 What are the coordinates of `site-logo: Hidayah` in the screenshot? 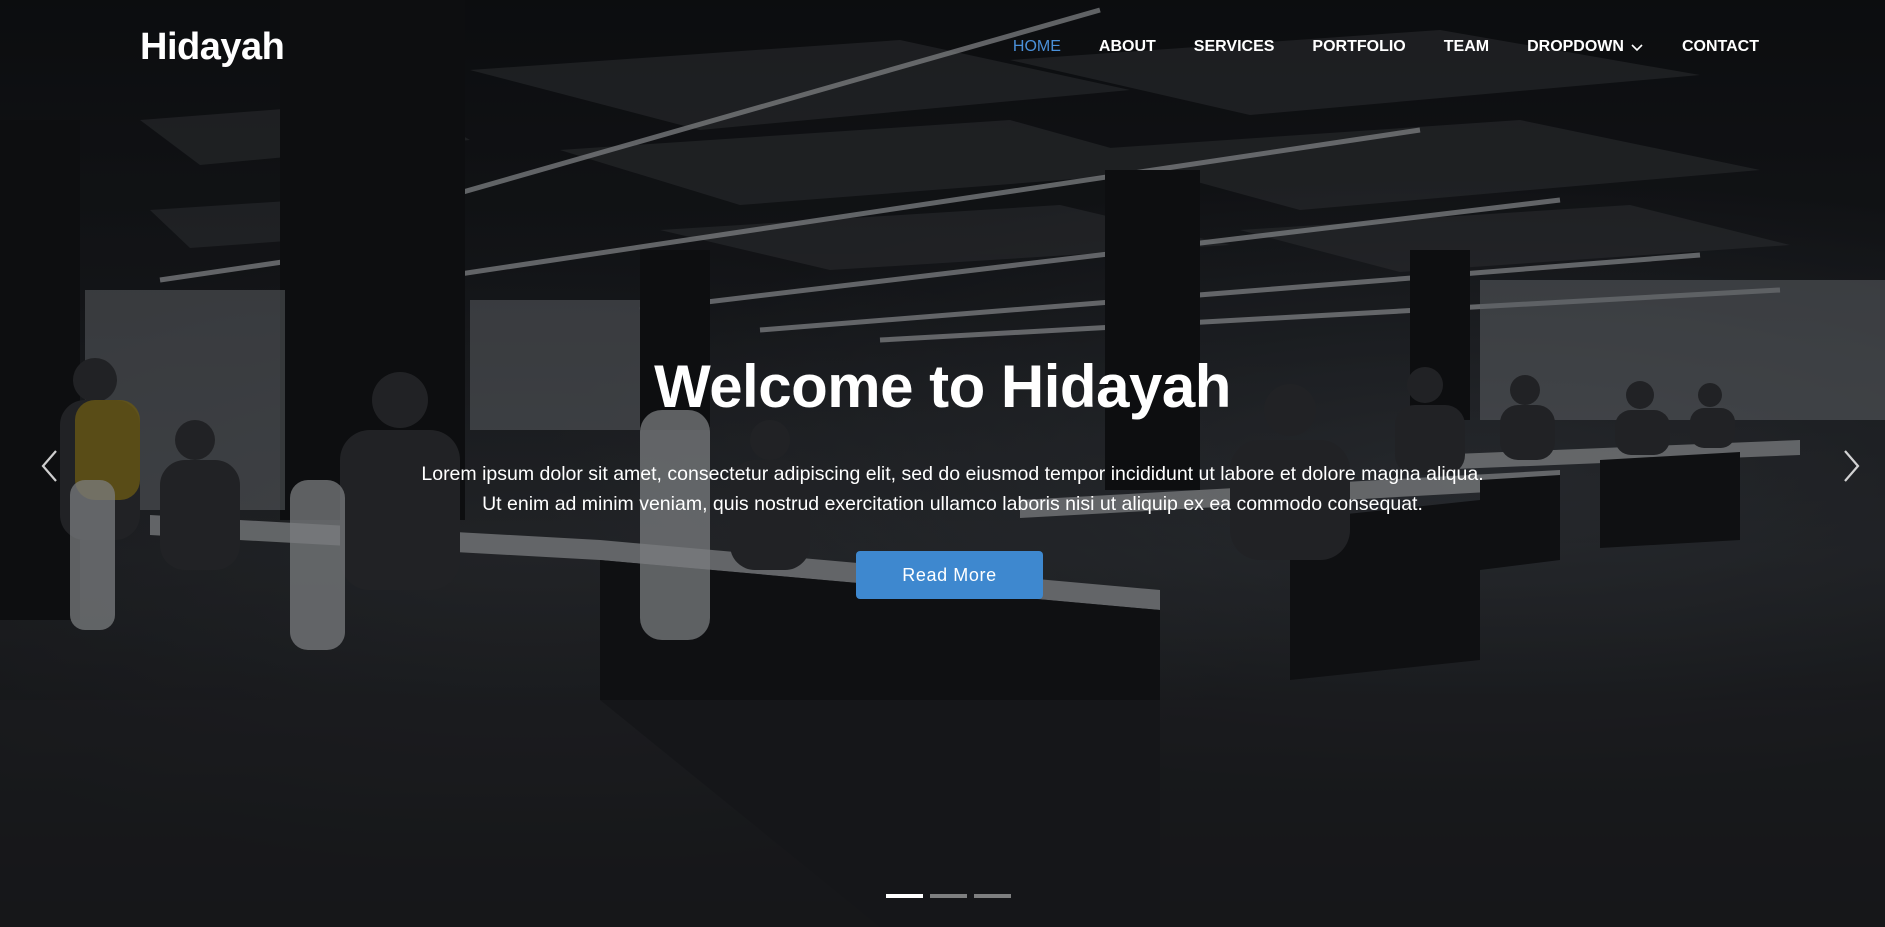 It's located at (212, 47).